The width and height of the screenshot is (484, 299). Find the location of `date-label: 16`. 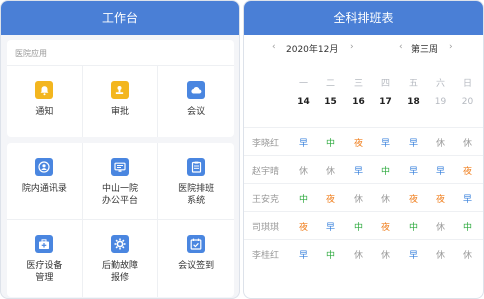

date-label: 16 is located at coordinates (358, 102).